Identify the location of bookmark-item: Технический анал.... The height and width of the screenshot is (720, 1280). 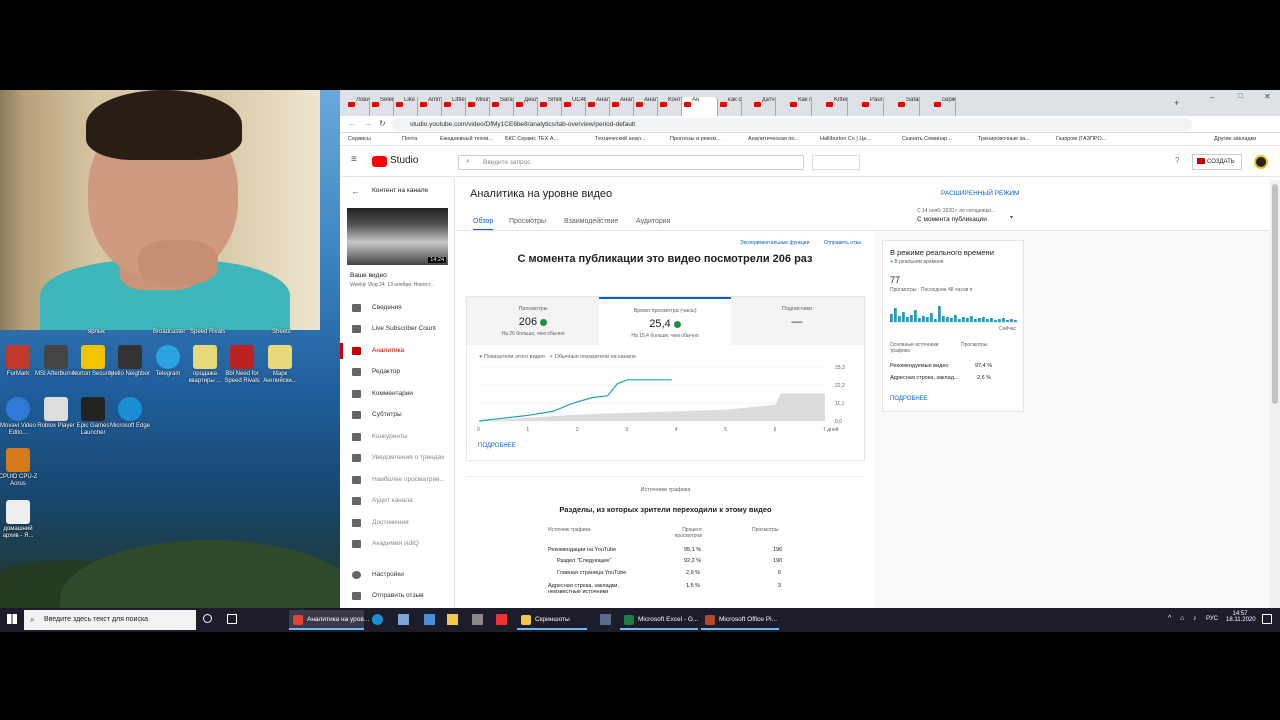
(620, 139).